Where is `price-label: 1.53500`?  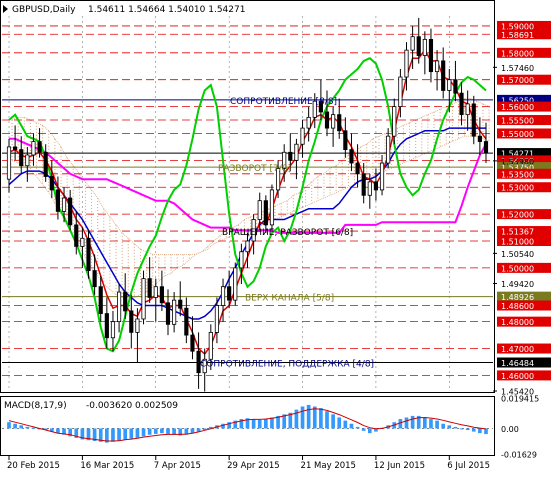 price-label: 1.53500 is located at coordinates (517, 174).